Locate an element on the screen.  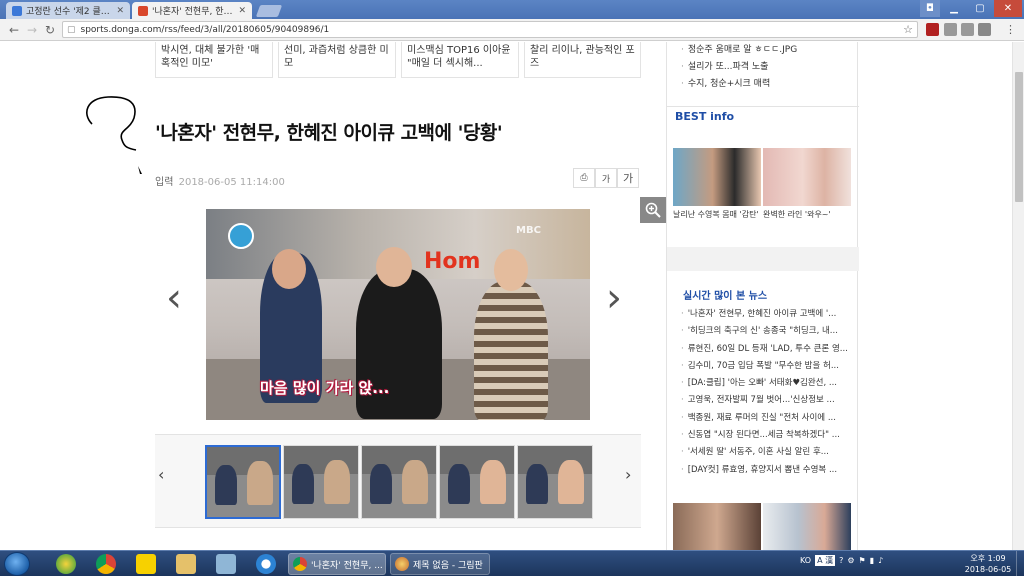
list-item: 정순주 움매로 알 ㅎㄷㄷ.JPG is located at coordinates (739, 50).